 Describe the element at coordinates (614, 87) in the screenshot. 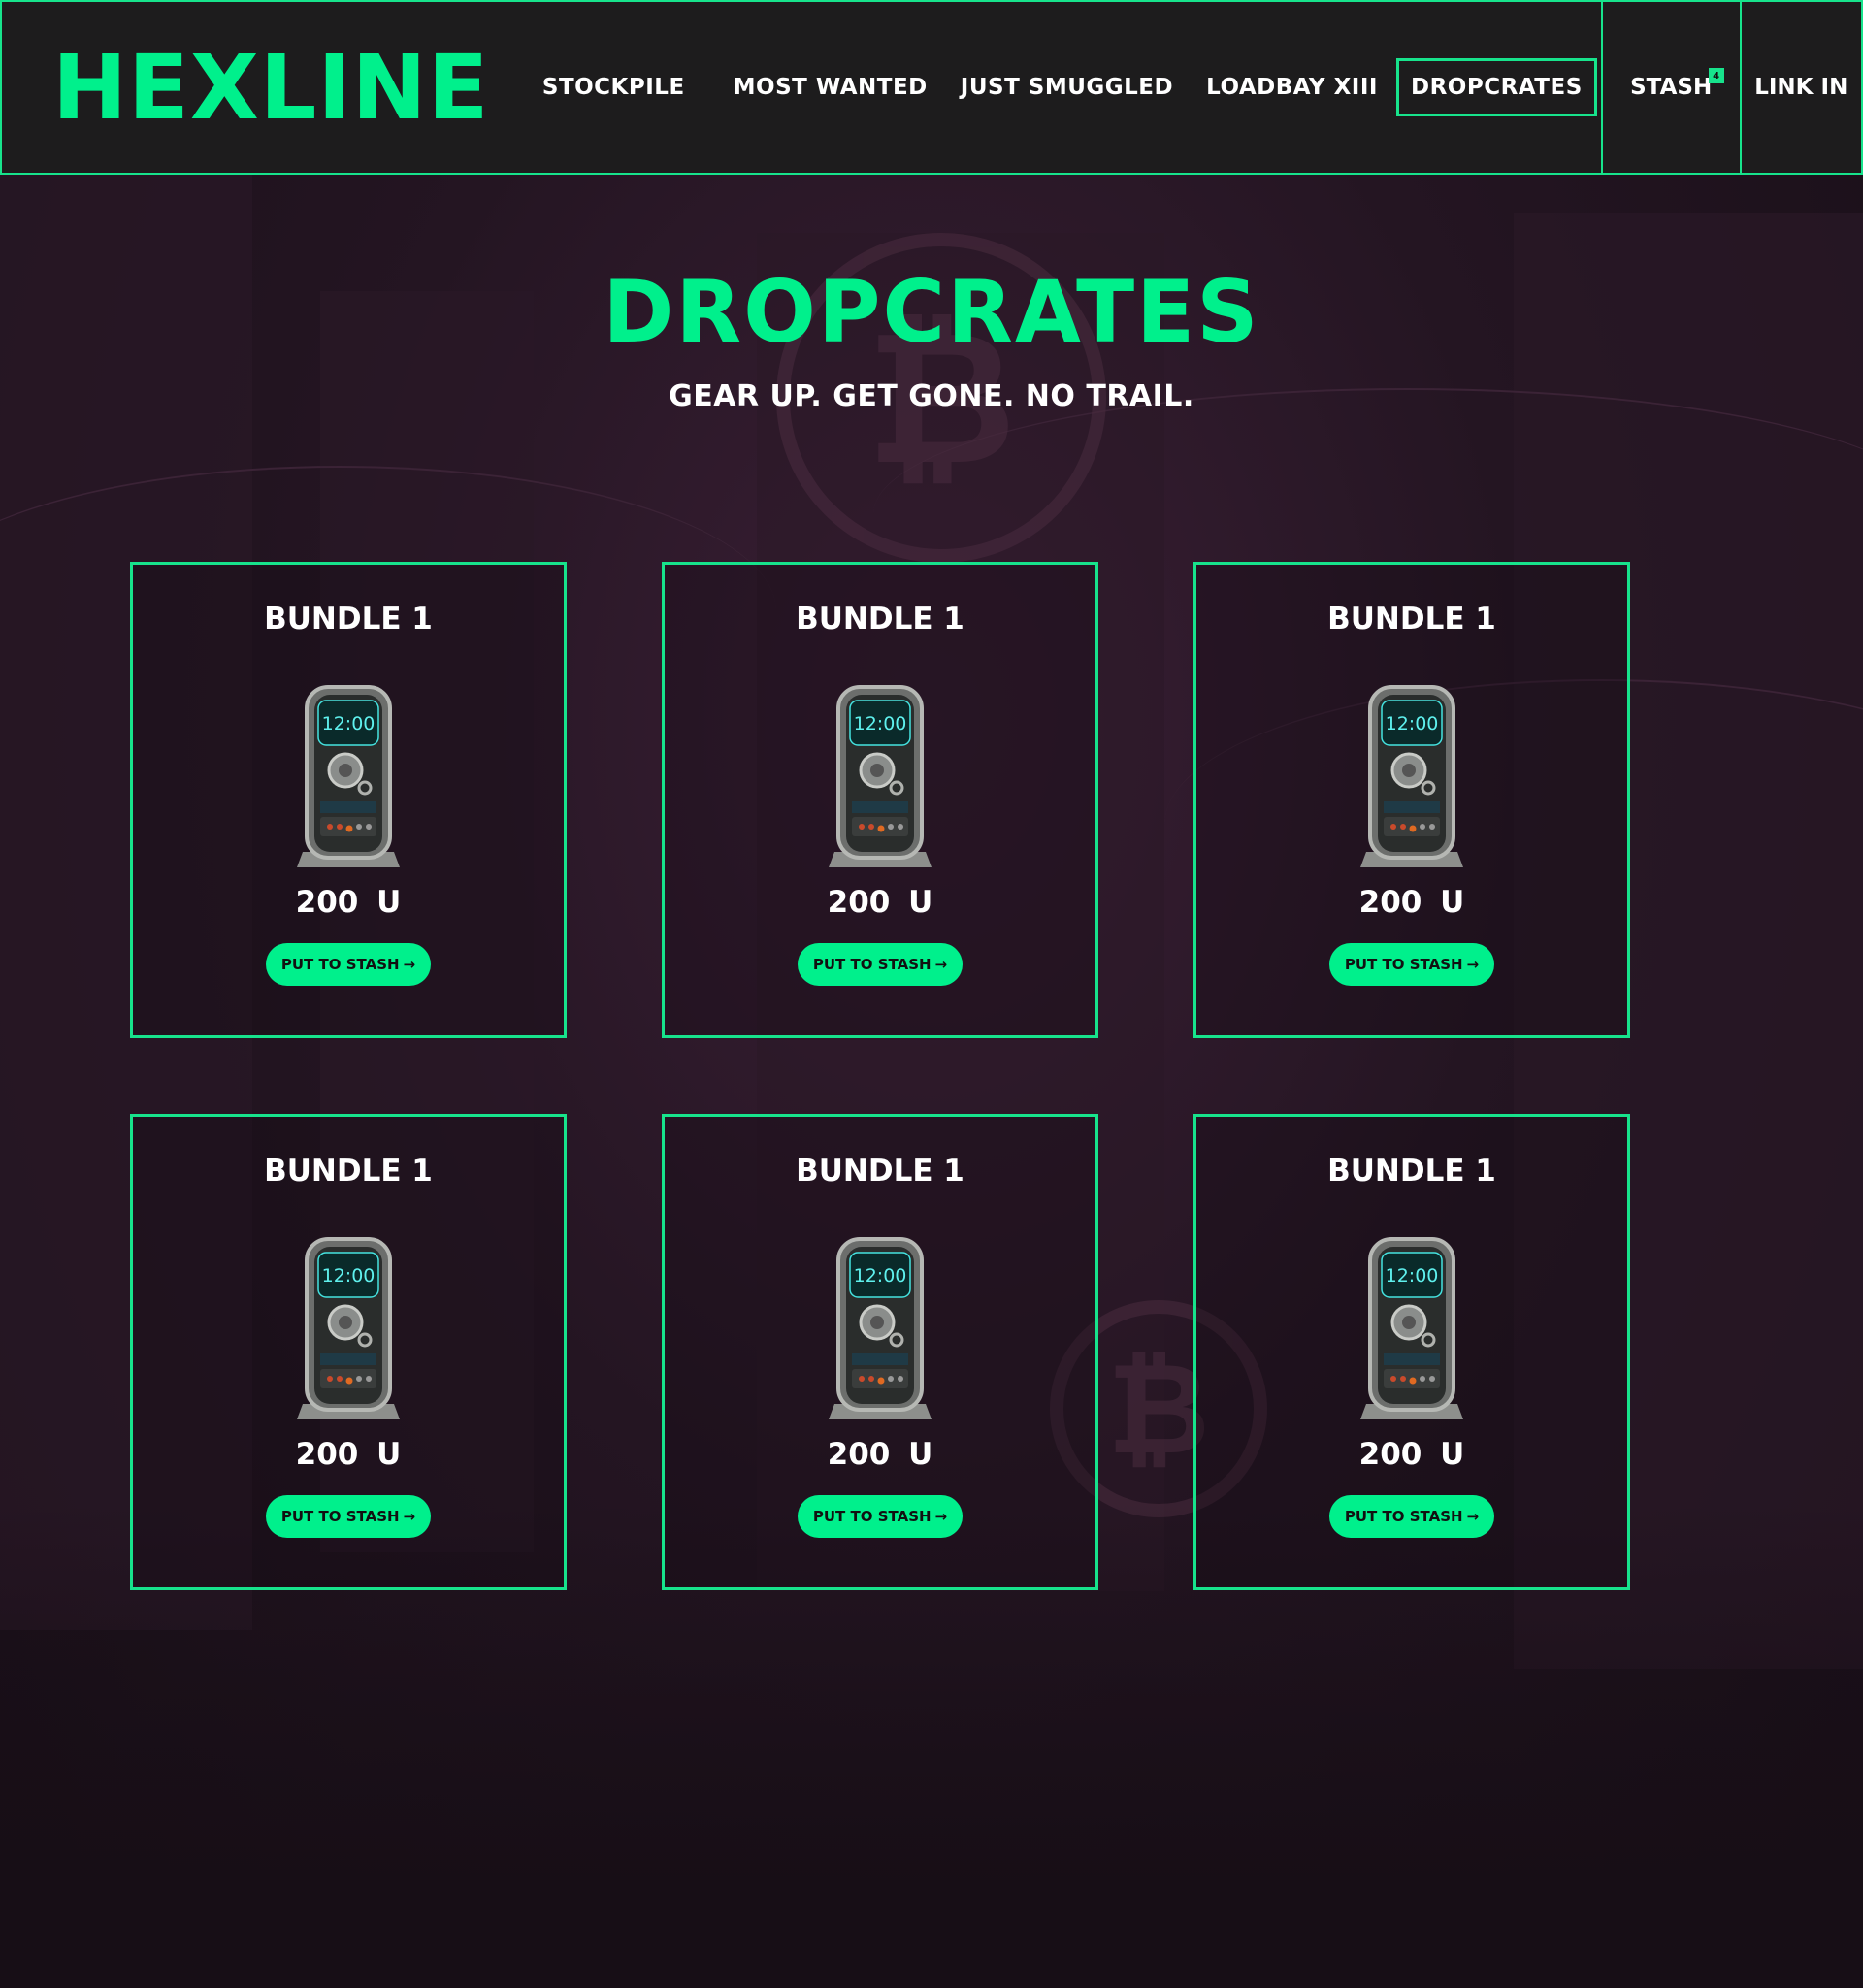

I see `nav-item-stockpile: STOCKPILE` at that location.